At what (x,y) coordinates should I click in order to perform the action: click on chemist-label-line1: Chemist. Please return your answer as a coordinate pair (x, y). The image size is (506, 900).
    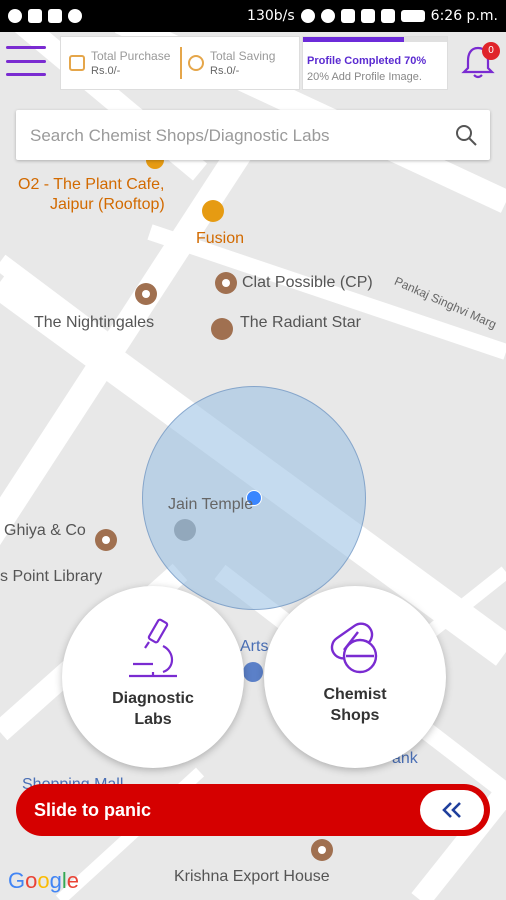
    Looking at the image, I should click on (355, 694).